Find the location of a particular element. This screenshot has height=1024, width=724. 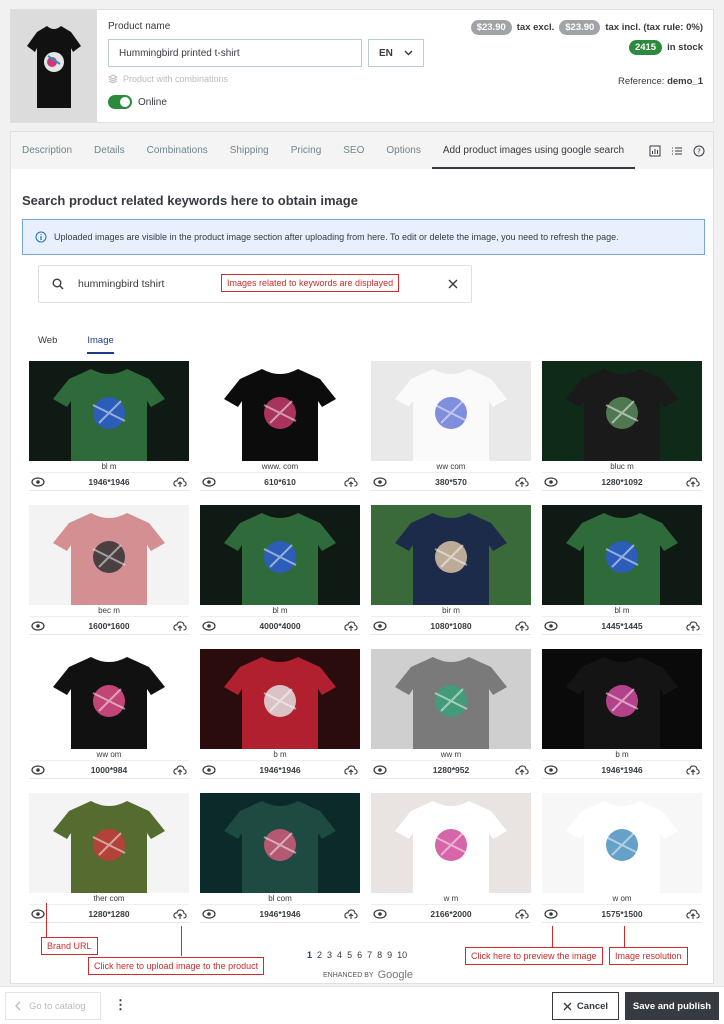

subtab-image: Image is located at coordinates (100, 344).